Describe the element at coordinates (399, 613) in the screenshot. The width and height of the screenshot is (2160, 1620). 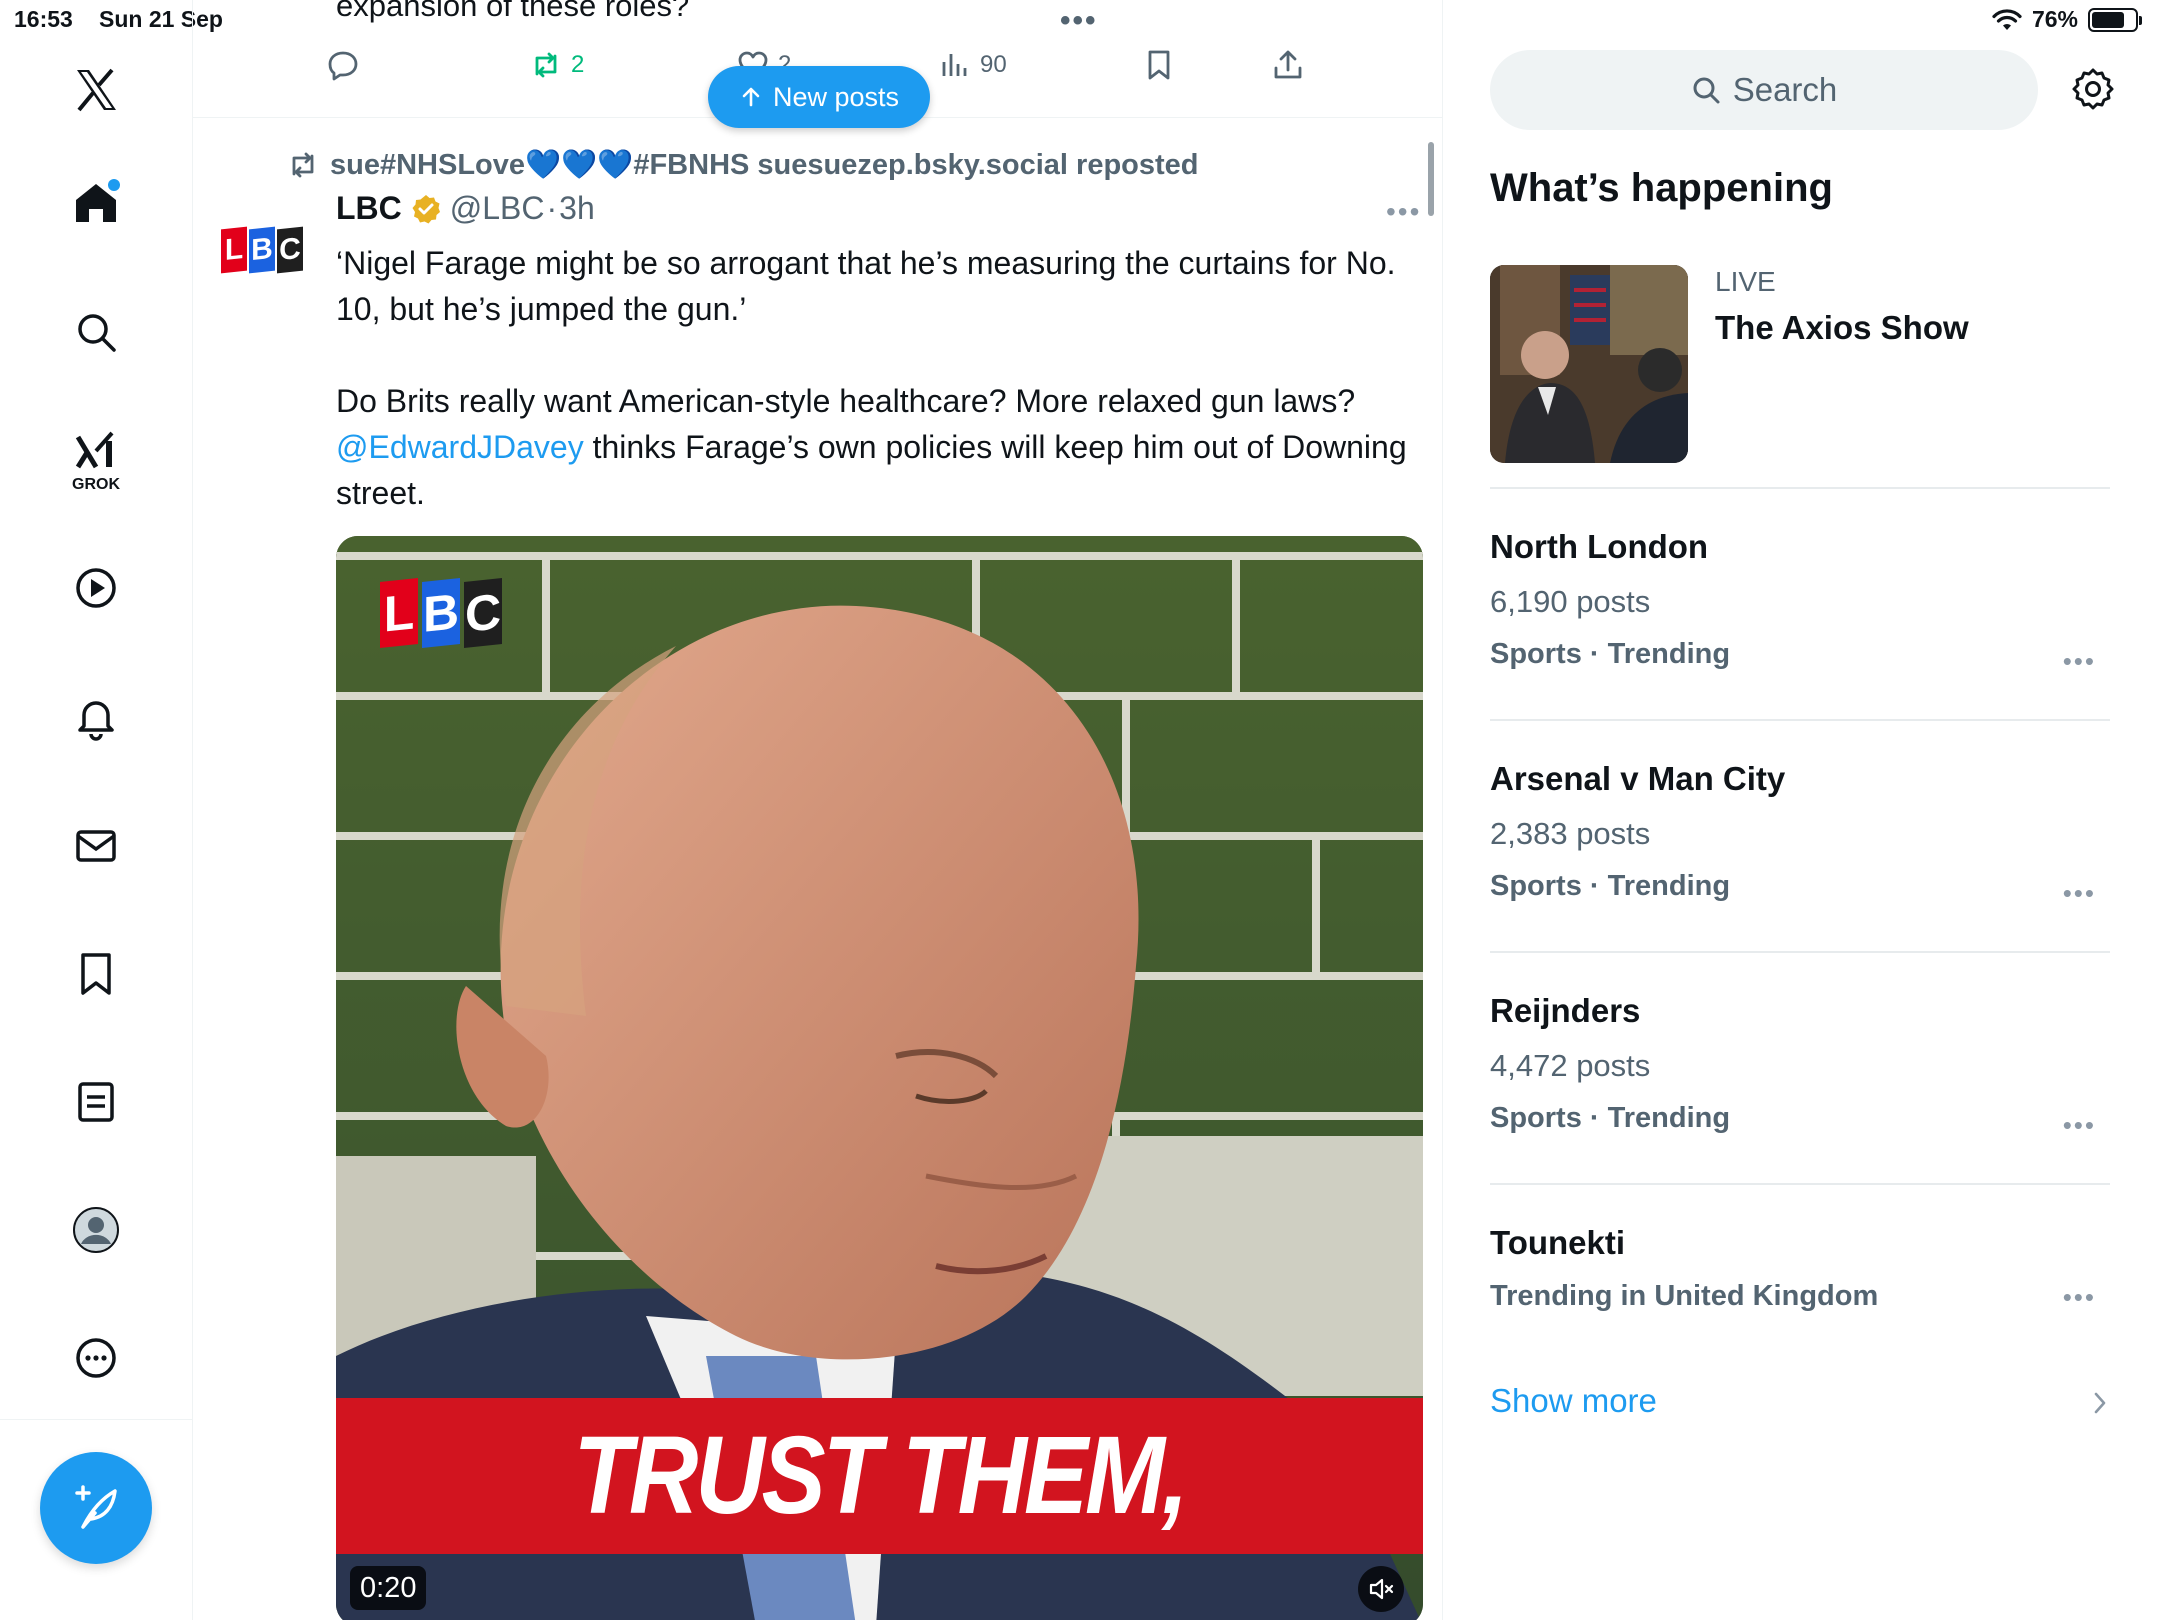
I see `video-logo-letter-l: L` at that location.